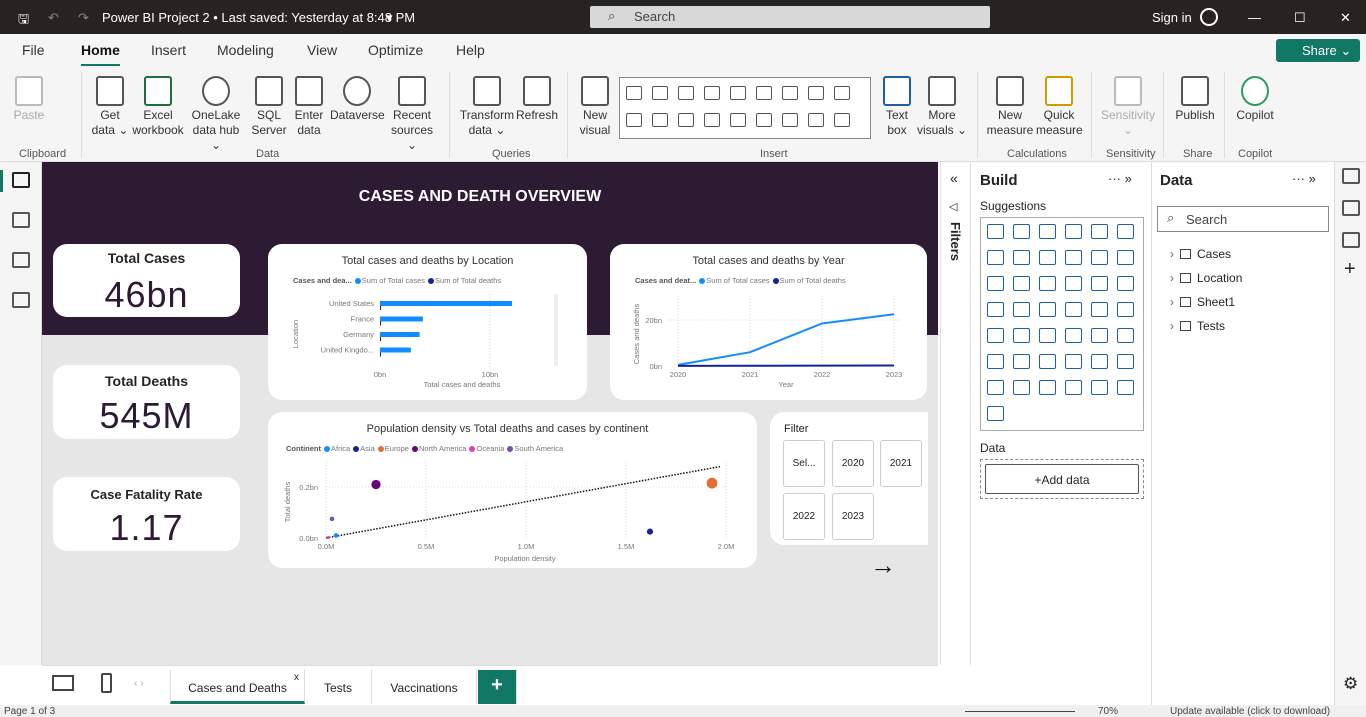 The width and height of the screenshot is (1366, 717). Describe the element at coordinates (942, 107) in the screenshot. I see `more-visuals-button: More visuals ⌄` at that location.